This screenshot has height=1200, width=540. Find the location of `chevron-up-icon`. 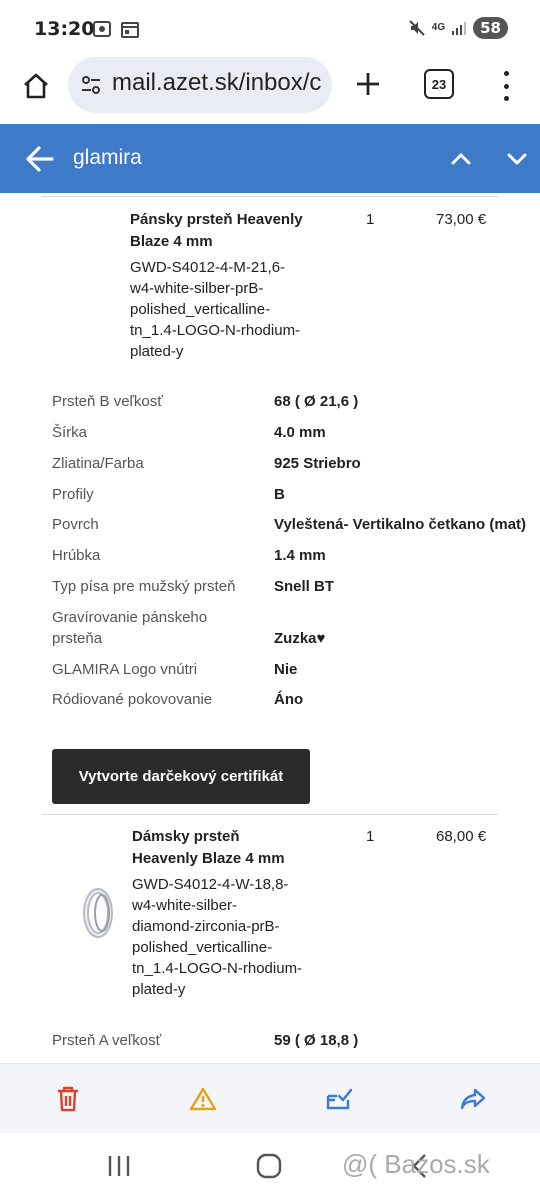

chevron-up-icon is located at coordinates (461, 159).